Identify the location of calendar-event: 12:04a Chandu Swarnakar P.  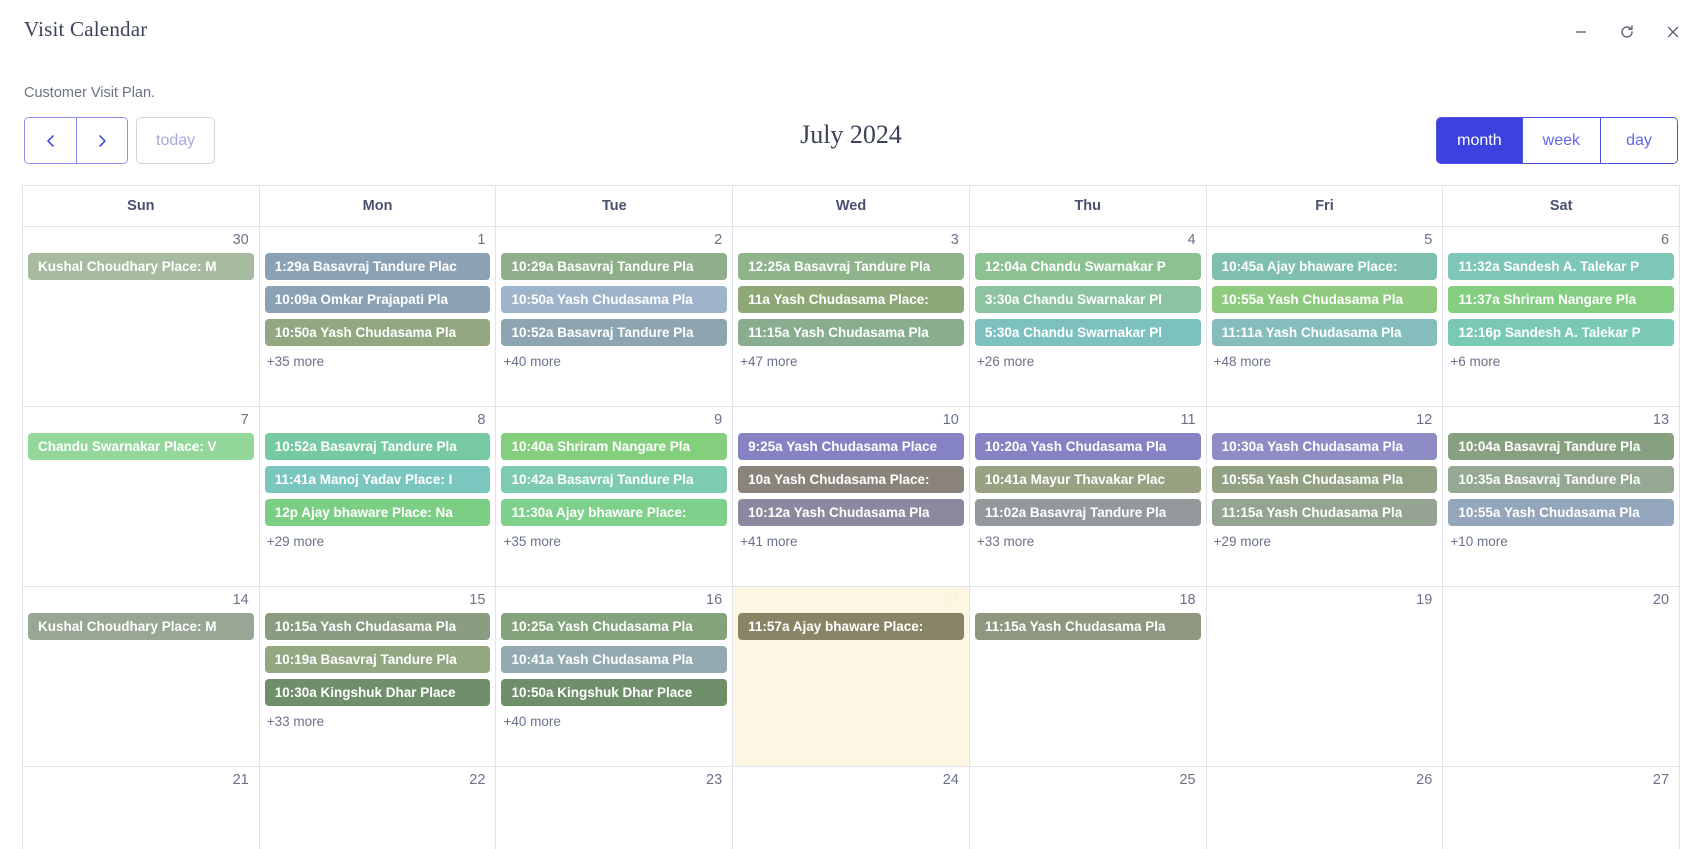
(1087, 266).